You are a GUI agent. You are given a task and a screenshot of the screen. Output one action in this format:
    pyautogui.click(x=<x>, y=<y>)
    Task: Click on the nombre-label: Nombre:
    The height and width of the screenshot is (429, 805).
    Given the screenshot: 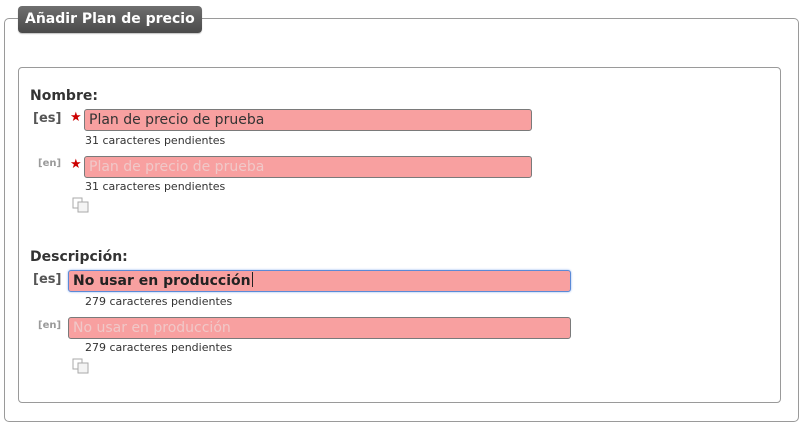 What is the action you would take?
    pyautogui.click(x=64, y=96)
    